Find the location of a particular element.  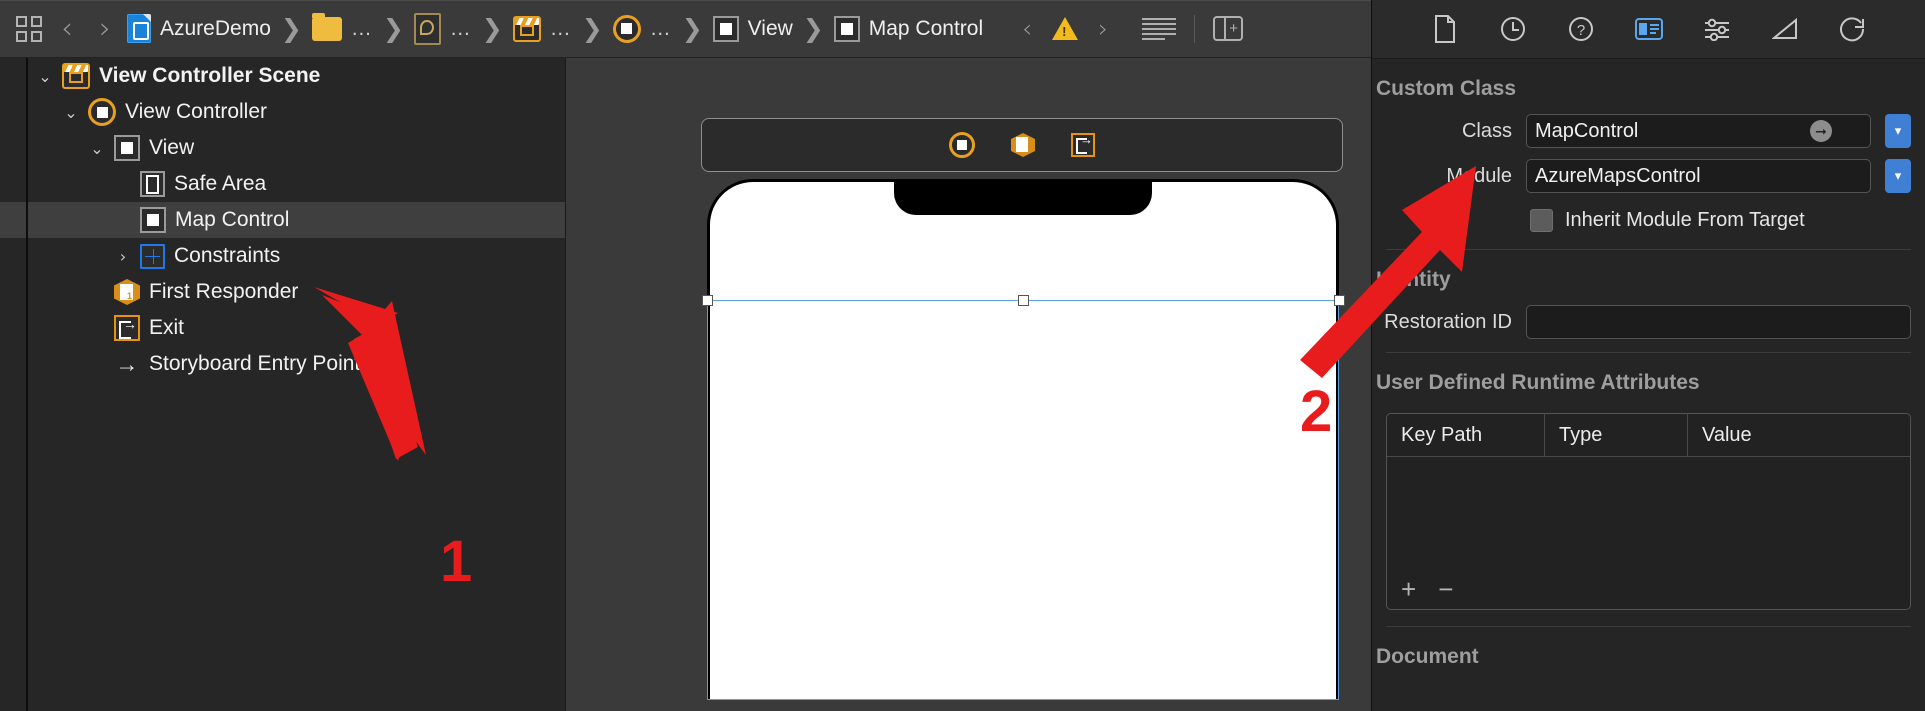

disclosure-triangle-icon: › is located at coordinates (123, 256).